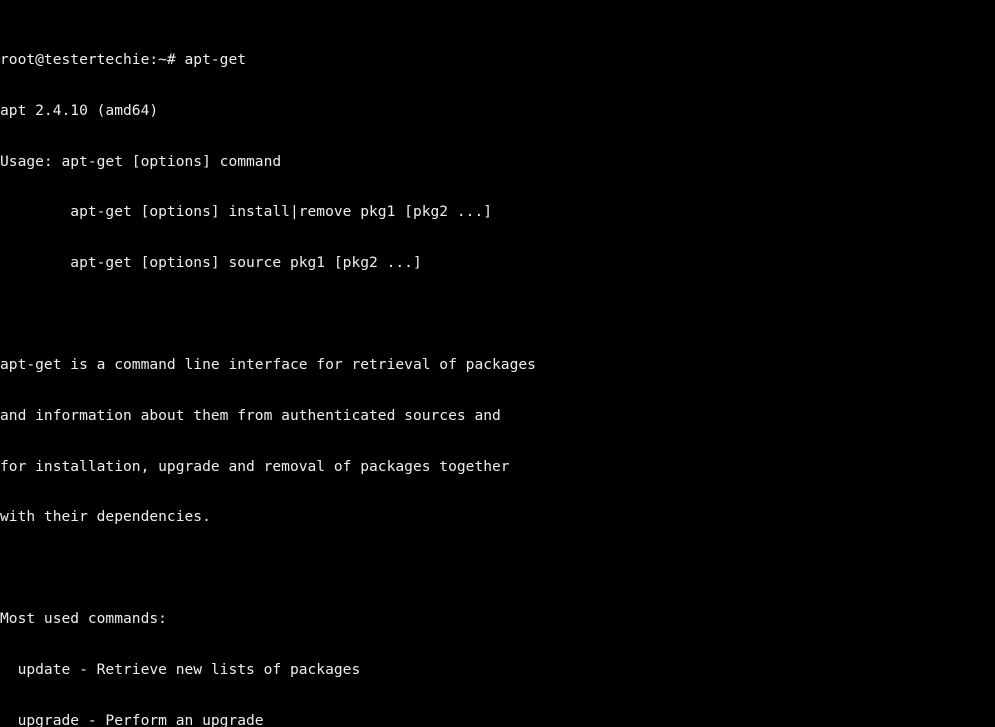 The height and width of the screenshot is (727, 995). What do you see at coordinates (79, 110) in the screenshot?
I see `terminal-line-version: apt 2.4.10 (amd64)` at bounding box center [79, 110].